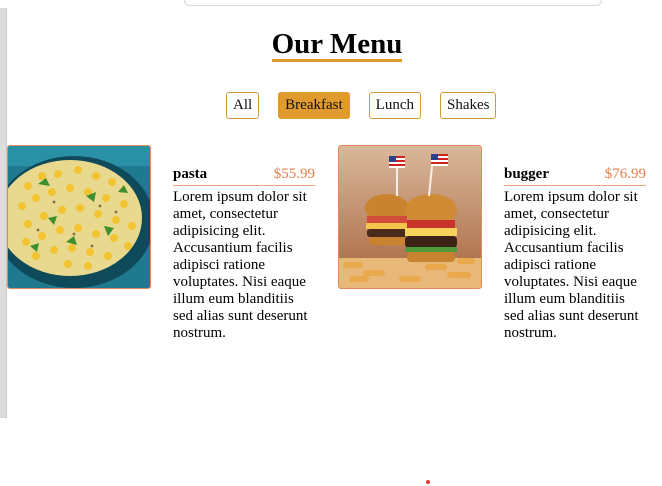  What do you see at coordinates (394, 105) in the screenshot?
I see `filter-lunch-button: Lunch` at bounding box center [394, 105].